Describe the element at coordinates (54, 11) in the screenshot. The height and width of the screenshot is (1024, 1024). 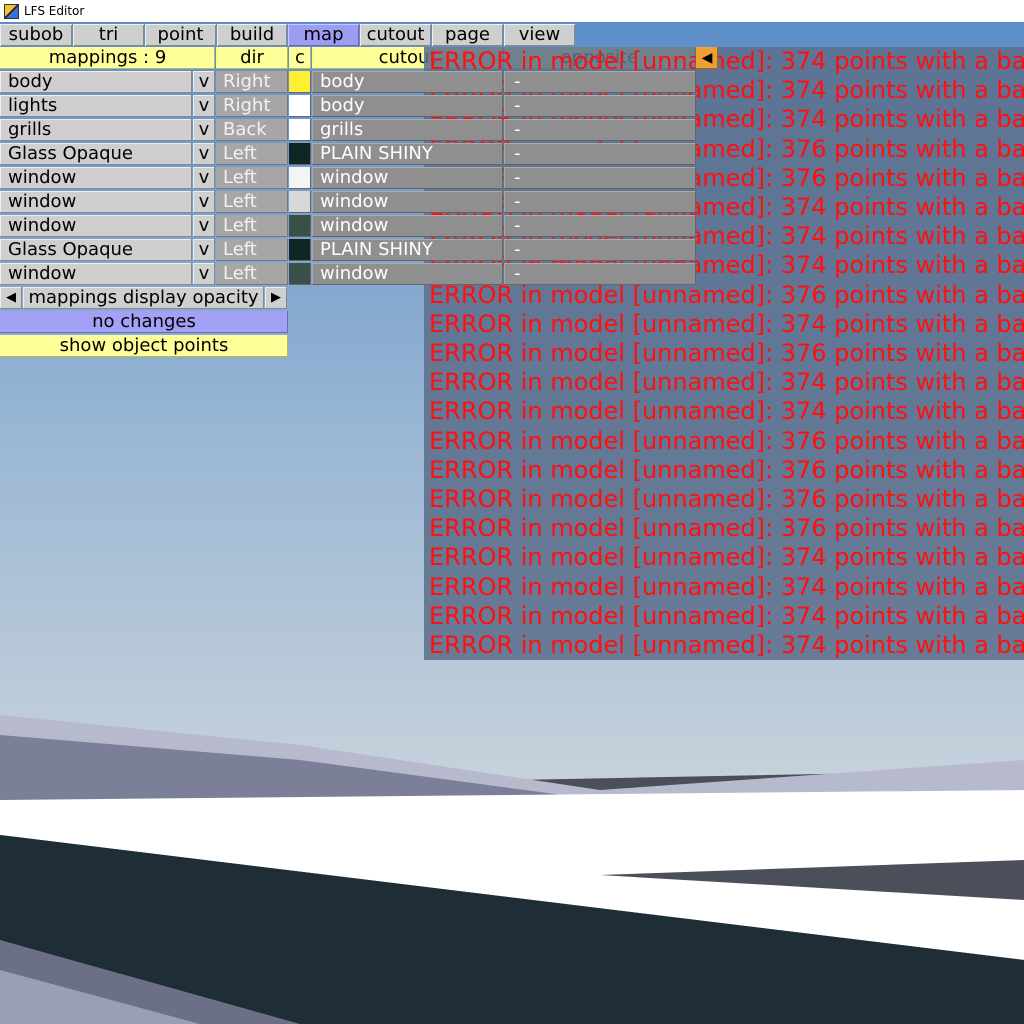
I see `window-title: LFS Editor` at that location.